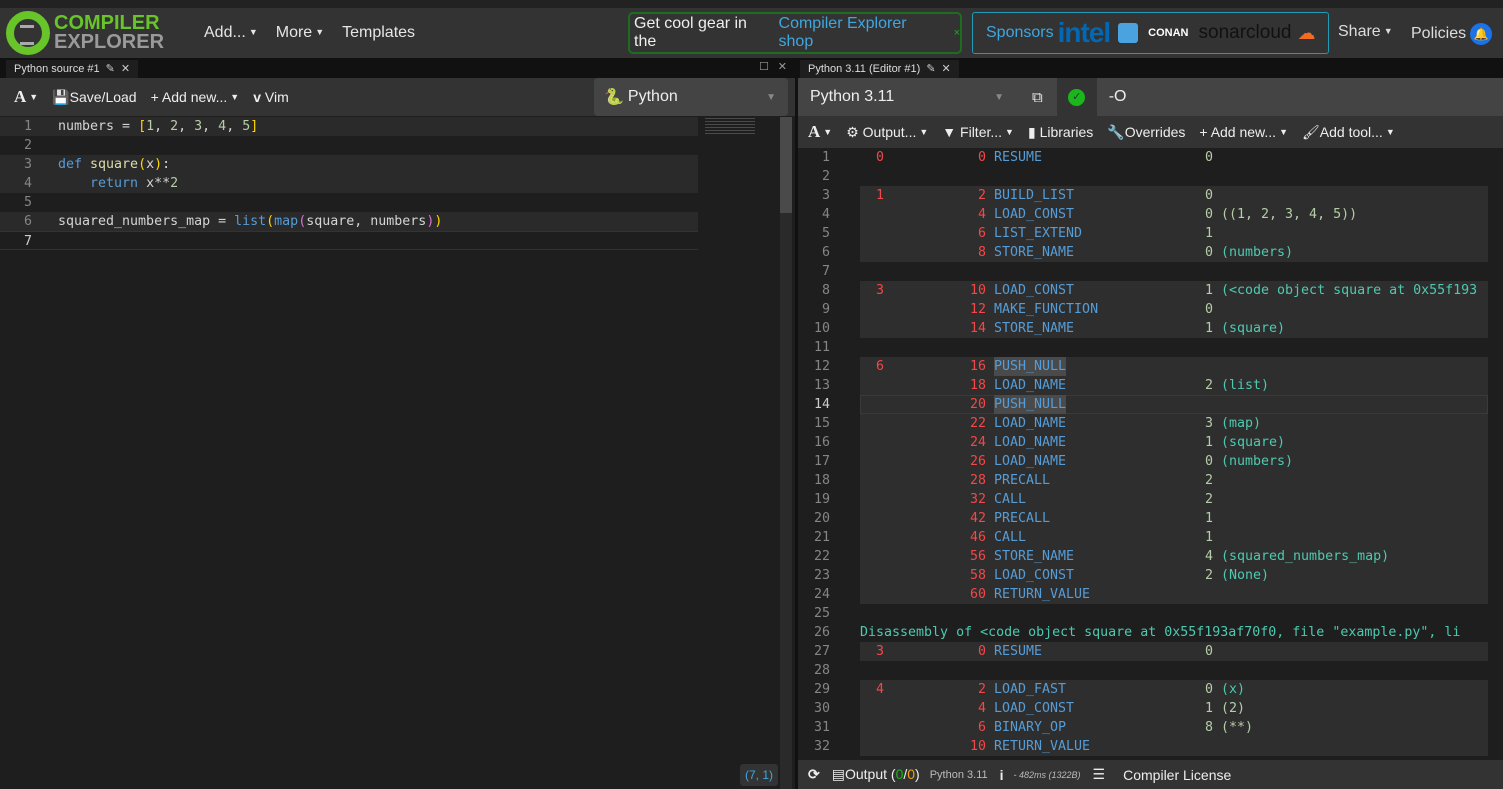 The width and height of the screenshot is (1503, 789). I want to click on arg-comment: (**), so click(1237, 727).